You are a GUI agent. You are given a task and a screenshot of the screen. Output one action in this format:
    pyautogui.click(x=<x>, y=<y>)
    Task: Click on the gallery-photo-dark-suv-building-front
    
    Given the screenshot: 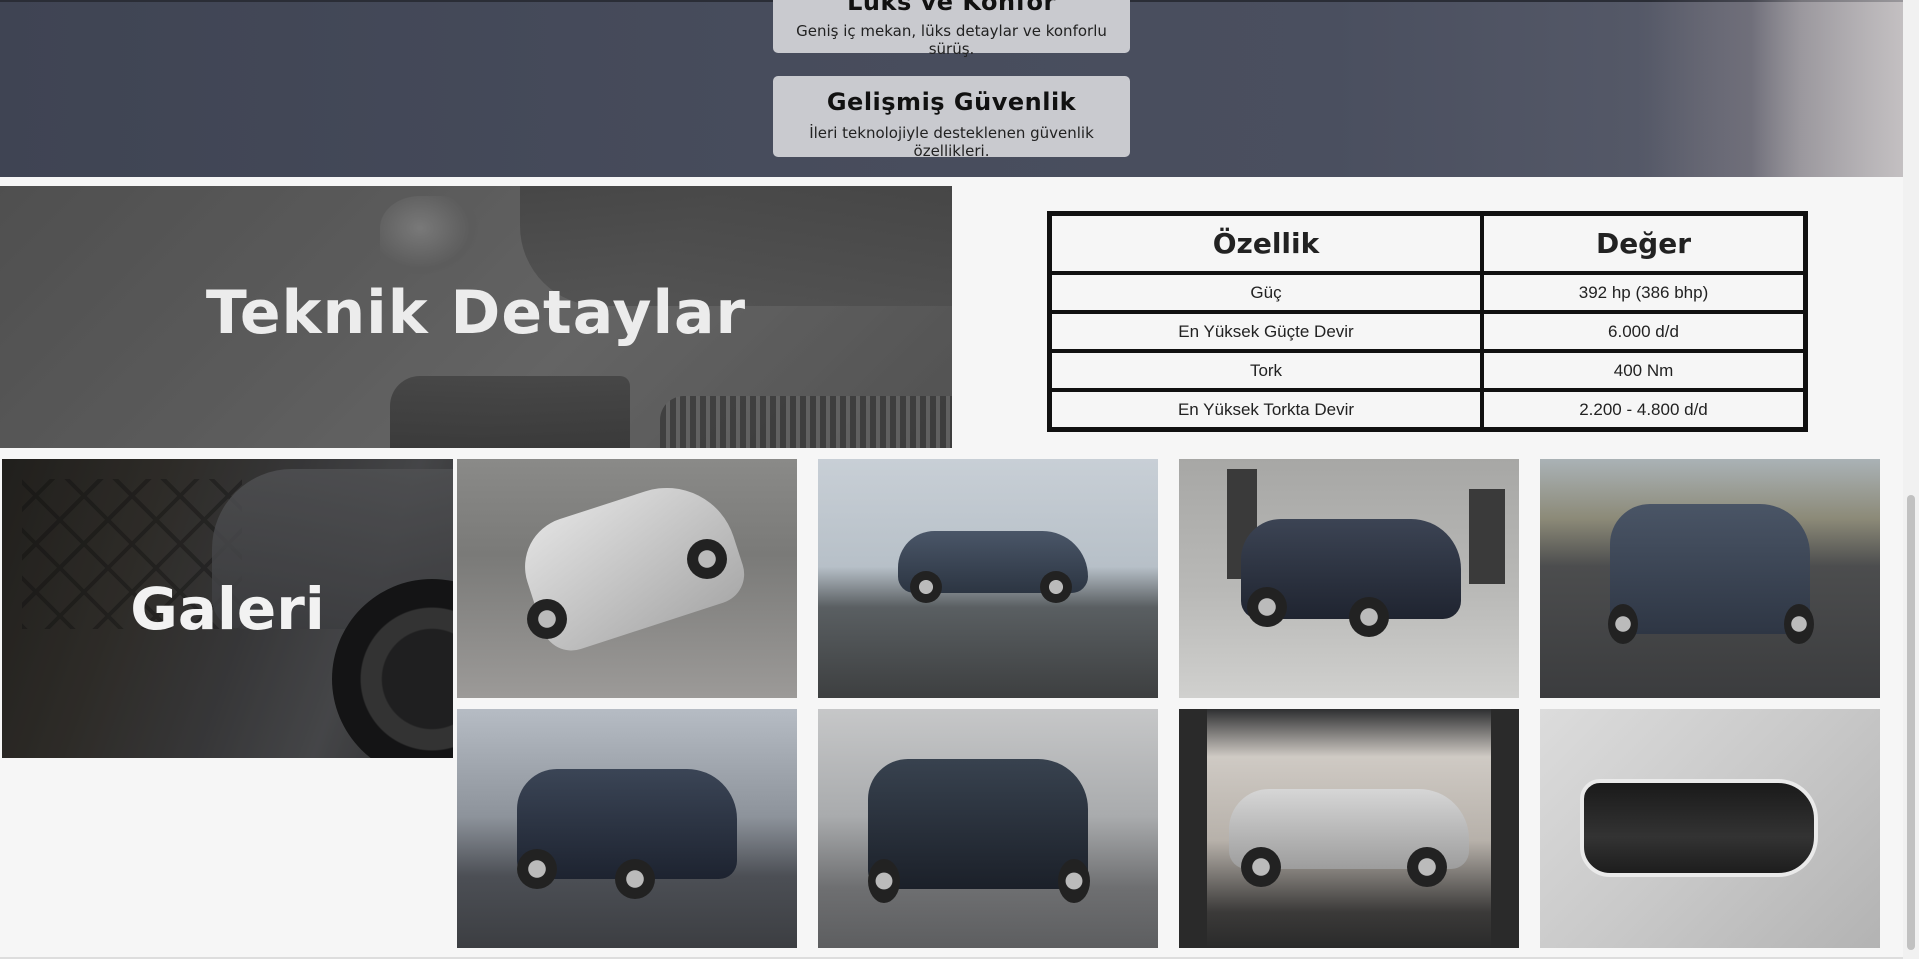 What is the action you would take?
    pyautogui.click(x=988, y=828)
    